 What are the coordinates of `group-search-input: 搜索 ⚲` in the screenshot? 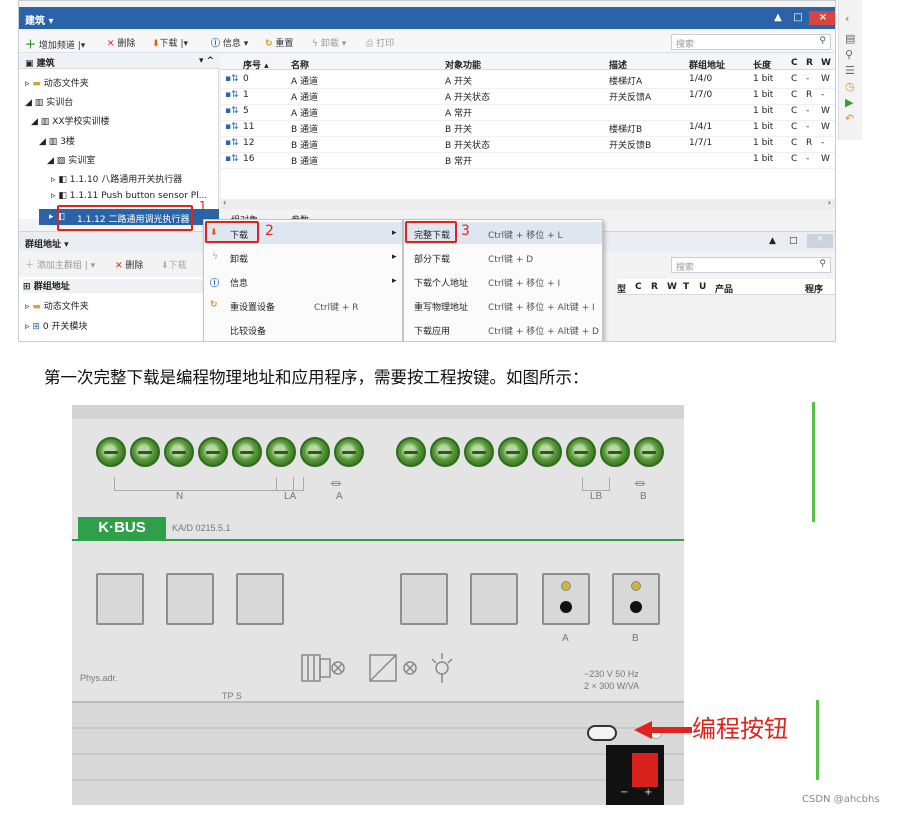 It's located at (751, 265).